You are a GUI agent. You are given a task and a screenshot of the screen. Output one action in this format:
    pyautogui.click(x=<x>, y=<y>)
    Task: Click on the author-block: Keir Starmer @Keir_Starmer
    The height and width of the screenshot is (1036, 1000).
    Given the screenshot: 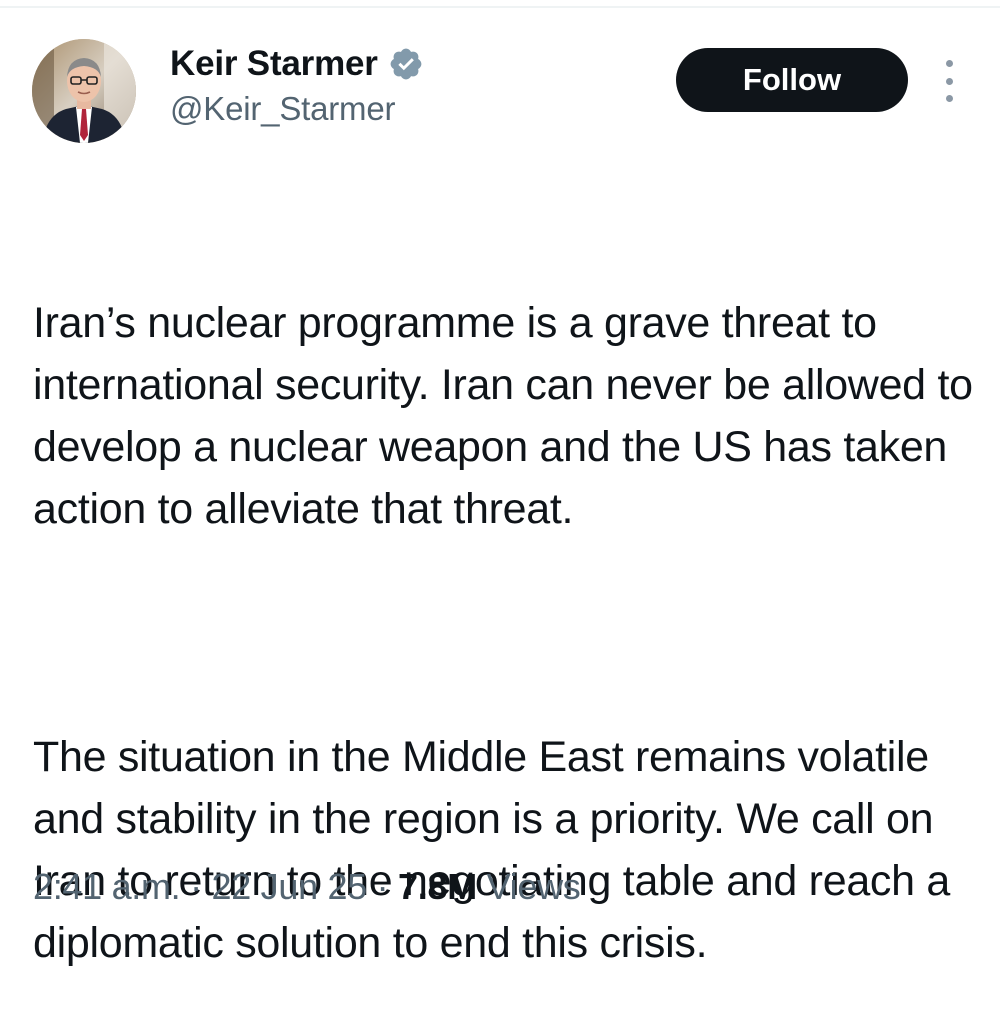 What is the action you would take?
    pyautogui.click(x=297, y=85)
    